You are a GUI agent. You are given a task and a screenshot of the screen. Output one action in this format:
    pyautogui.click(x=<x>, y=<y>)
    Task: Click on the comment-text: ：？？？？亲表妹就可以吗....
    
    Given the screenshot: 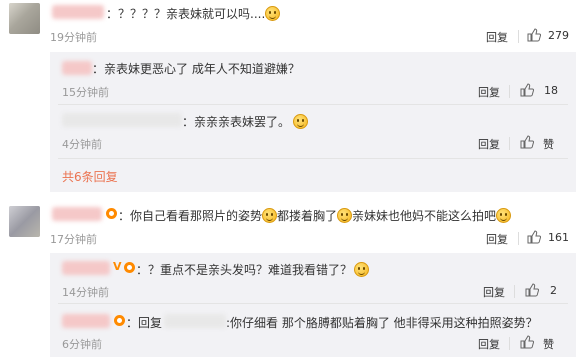 What is the action you would take?
    pyautogui.click(x=193, y=13)
    